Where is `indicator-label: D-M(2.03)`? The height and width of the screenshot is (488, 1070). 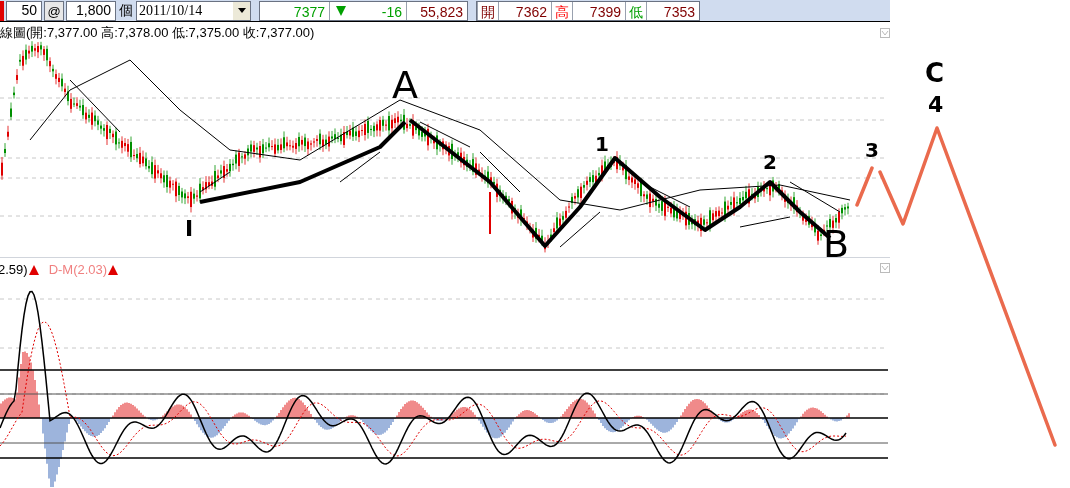
indicator-label: D-M(2.03) is located at coordinates (78, 270).